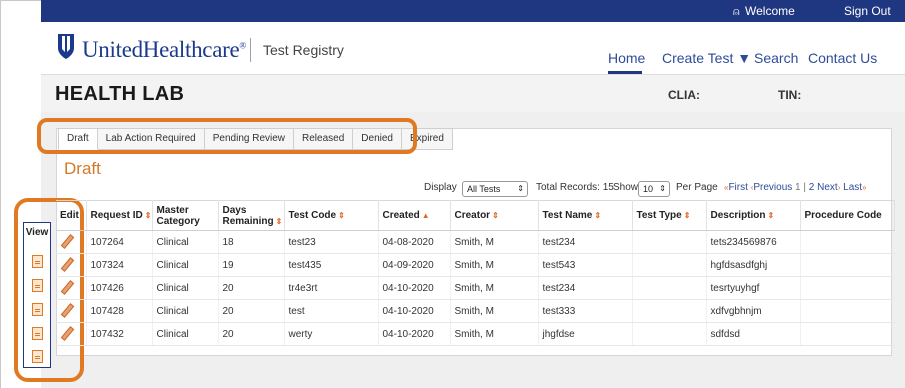 This screenshot has height=388, width=905. I want to click on column-header-created: Created ▲, so click(414, 215).